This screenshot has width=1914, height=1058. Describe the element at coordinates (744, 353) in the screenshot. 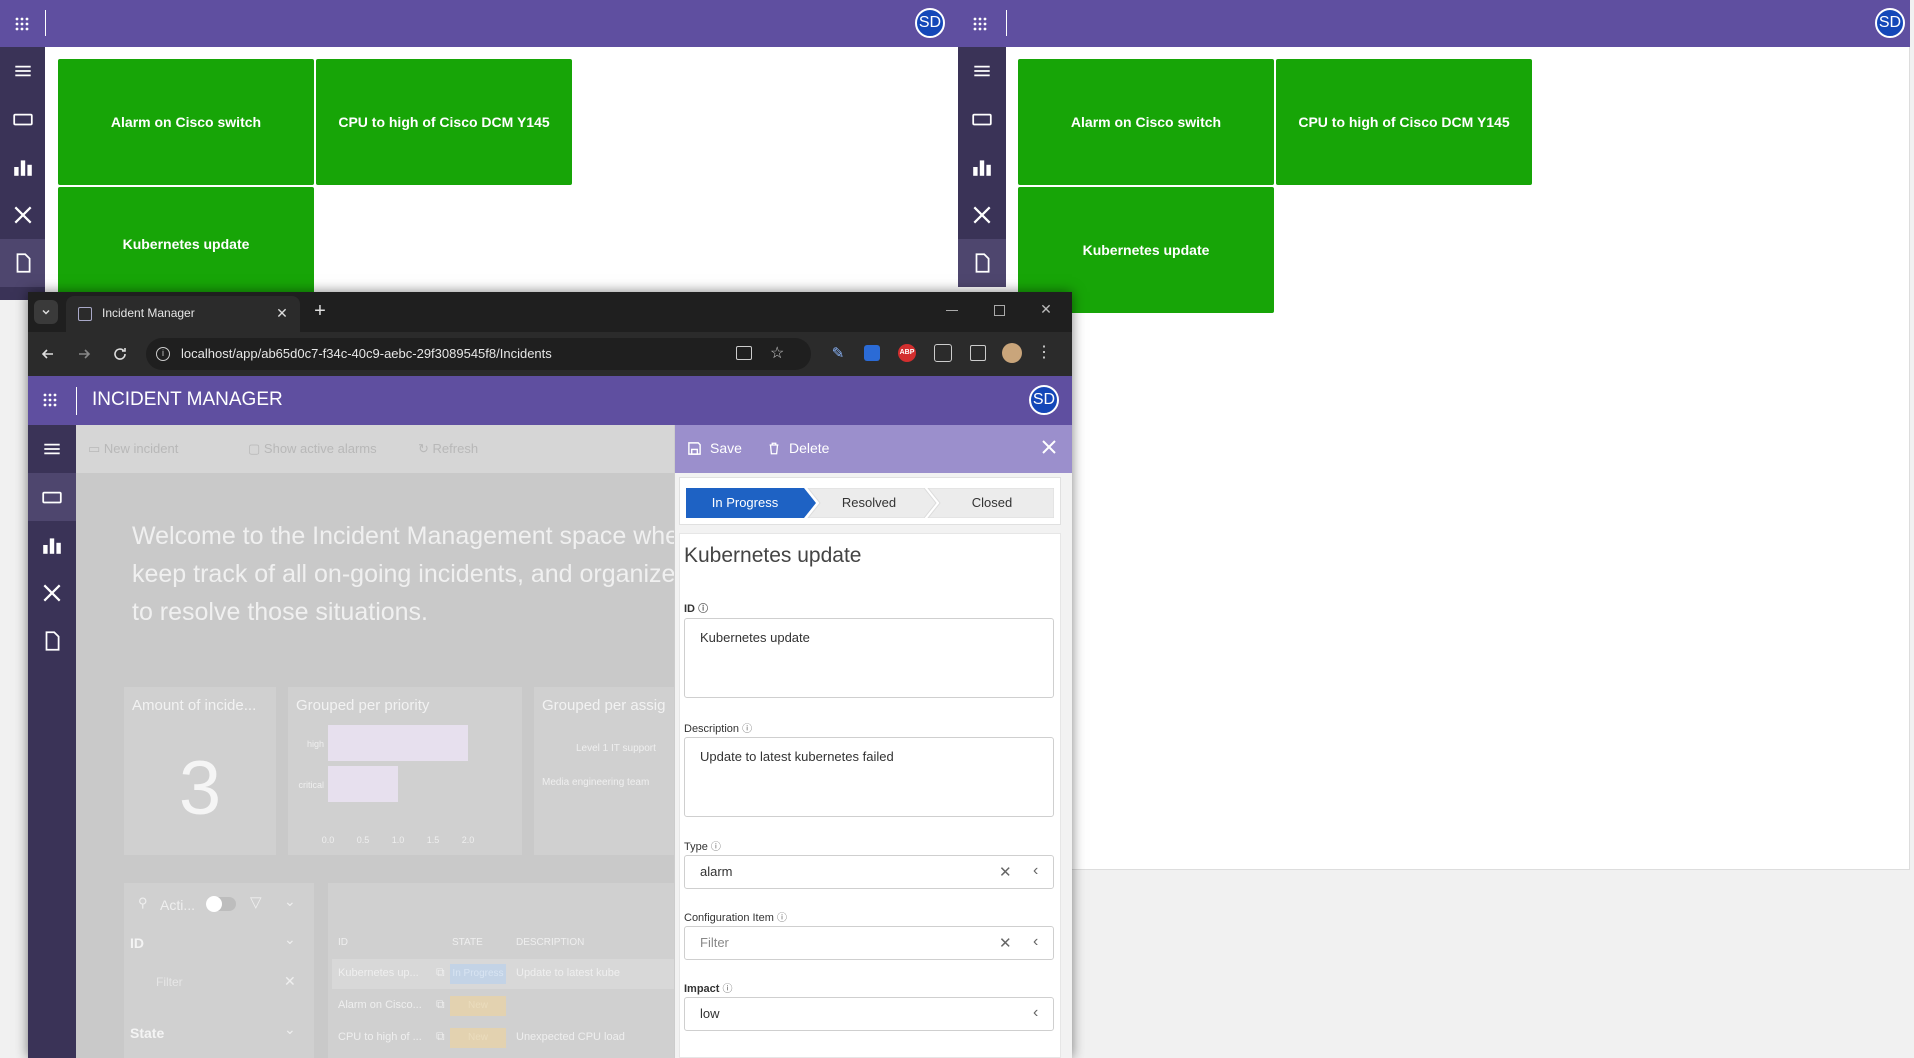

I see `install-app-icon` at that location.